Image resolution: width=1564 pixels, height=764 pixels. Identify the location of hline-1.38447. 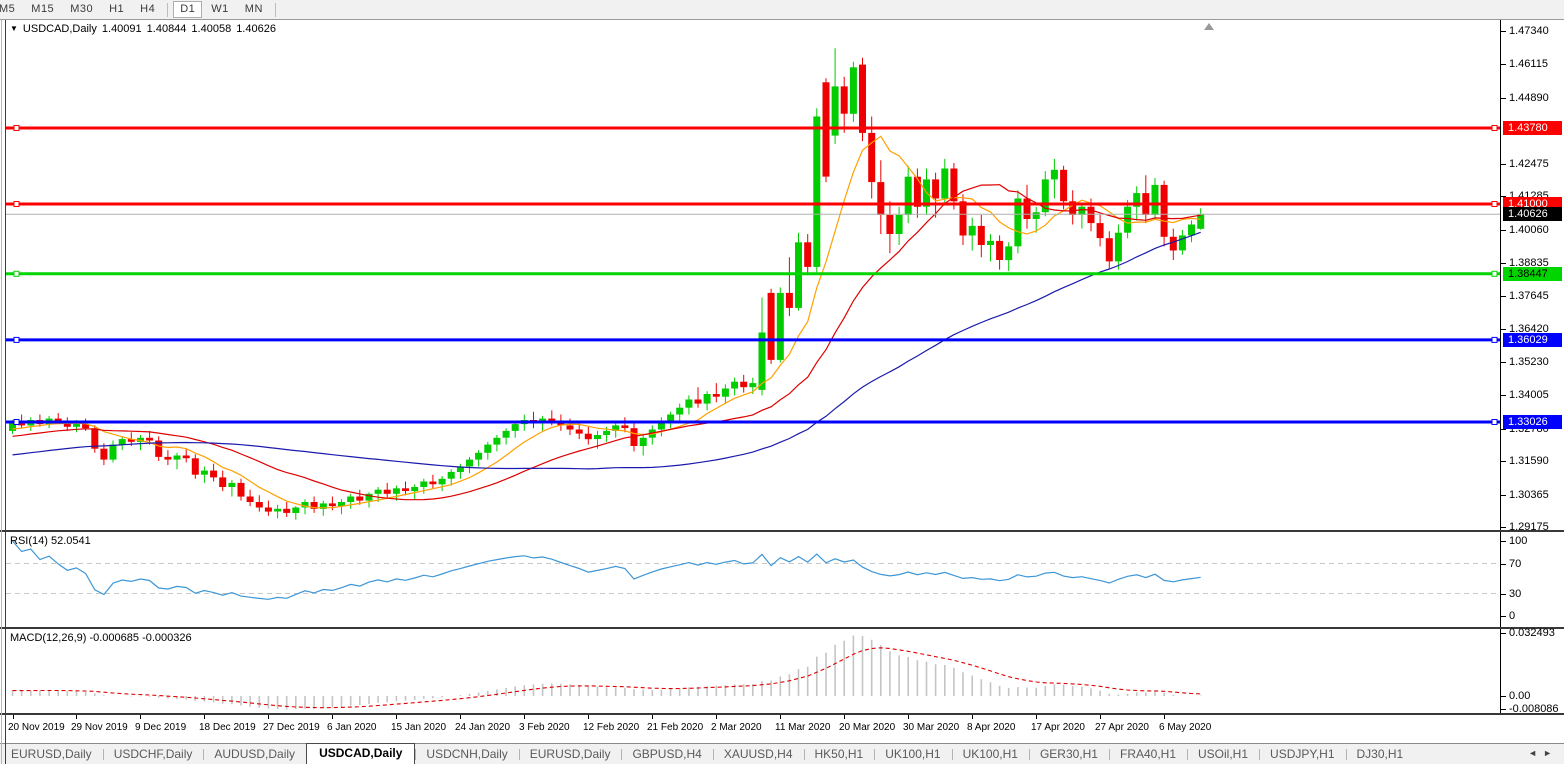
(753, 273).